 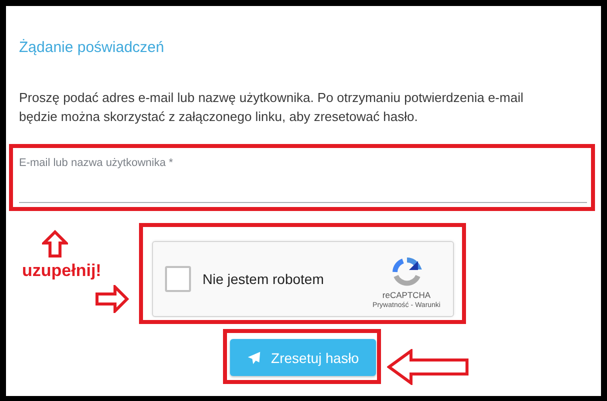 What do you see at coordinates (62, 271) in the screenshot?
I see `annotation-text: uzupełnij!` at bounding box center [62, 271].